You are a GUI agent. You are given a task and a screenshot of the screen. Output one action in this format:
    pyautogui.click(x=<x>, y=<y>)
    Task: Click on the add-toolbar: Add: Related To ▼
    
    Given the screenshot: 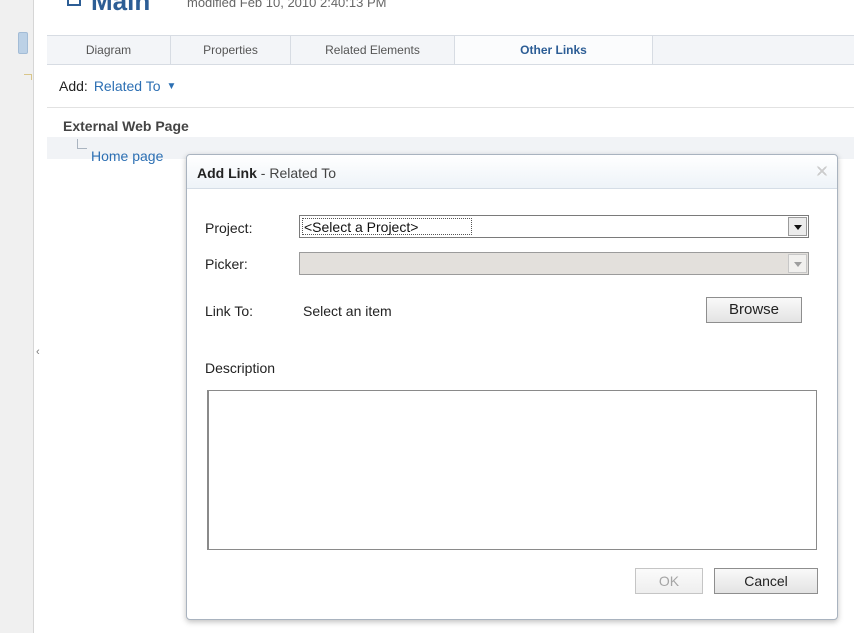 What is the action you would take?
    pyautogui.click(x=450, y=87)
    